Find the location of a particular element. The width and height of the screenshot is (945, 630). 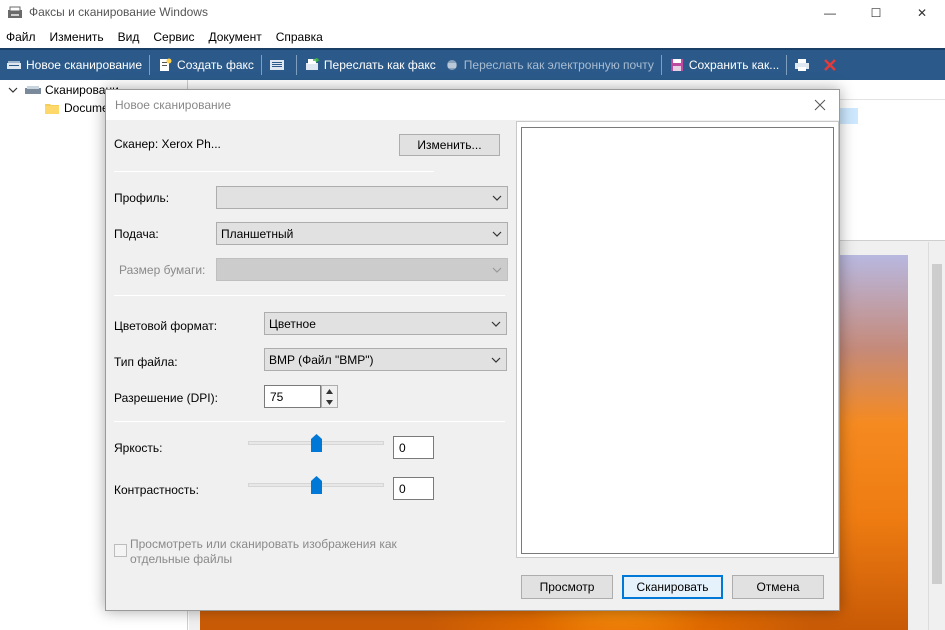

contrast-label: Контрастность: is located at coordinates (157, 490).